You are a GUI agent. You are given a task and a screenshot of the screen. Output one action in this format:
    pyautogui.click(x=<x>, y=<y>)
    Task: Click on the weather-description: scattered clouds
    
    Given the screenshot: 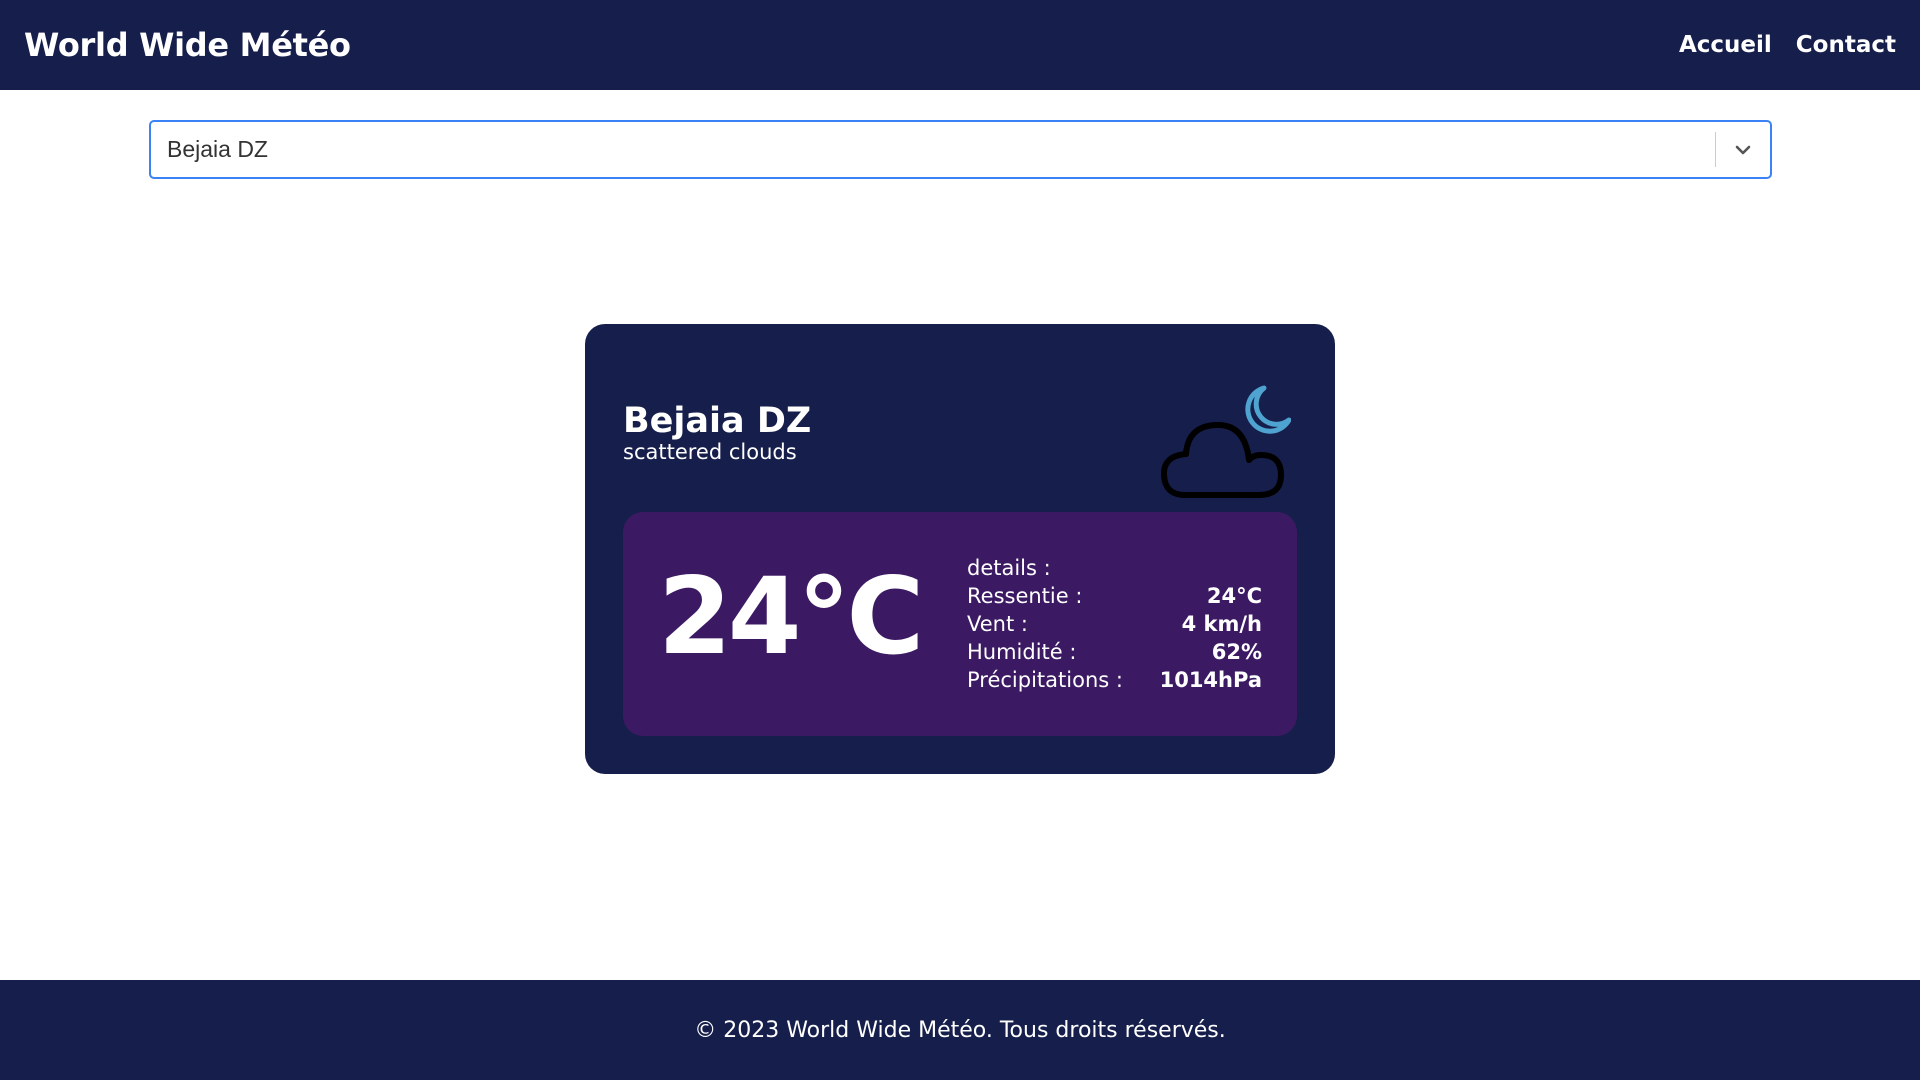 What is the action you would take?
    pyautogui.click(x=710, y=452)
    